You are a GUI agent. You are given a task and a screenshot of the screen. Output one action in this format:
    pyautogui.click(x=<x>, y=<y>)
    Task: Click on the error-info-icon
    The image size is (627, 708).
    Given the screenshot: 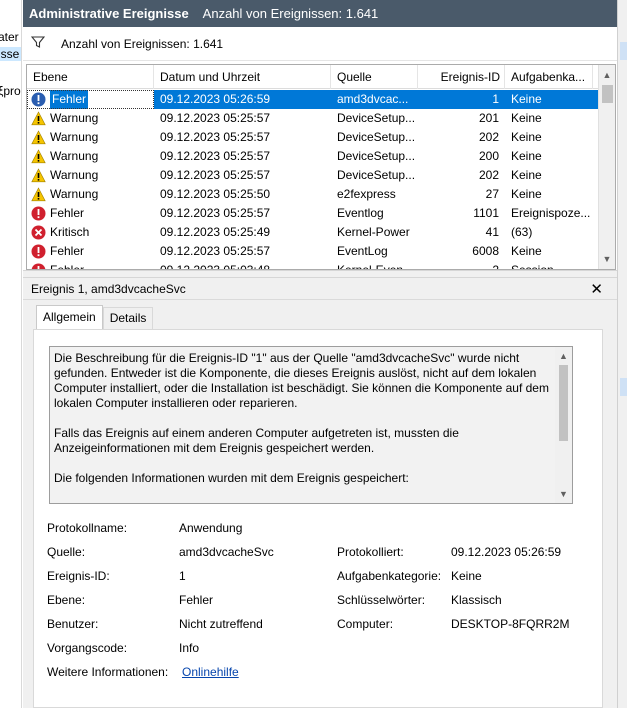 What is the action you would take?
    pyautogui.click(x=38, y=99)
    